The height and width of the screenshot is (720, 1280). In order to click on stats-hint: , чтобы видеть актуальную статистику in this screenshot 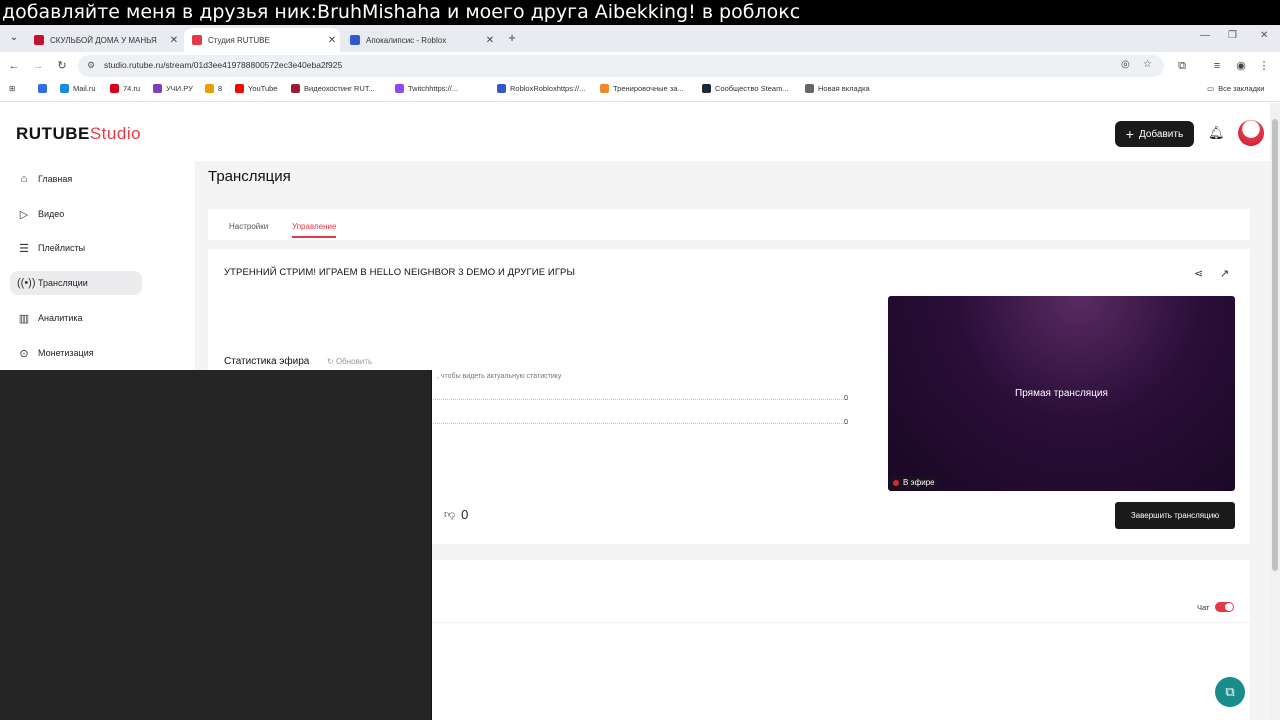, I will do `click(499, 376)`.